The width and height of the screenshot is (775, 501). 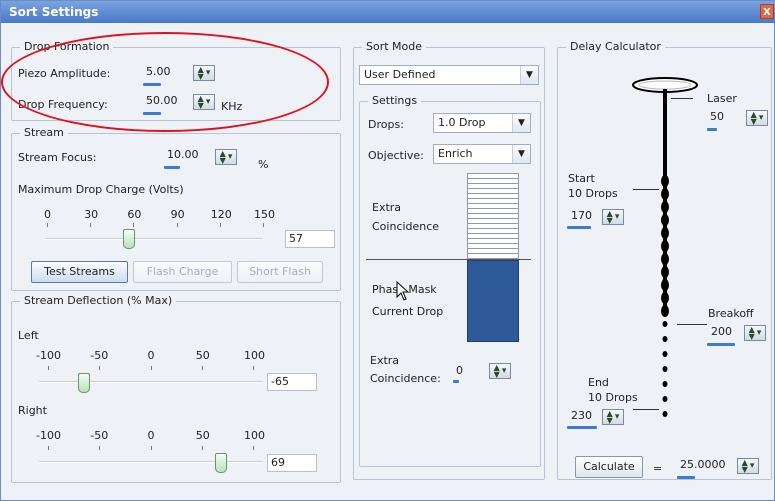 What do you see at coordinates (151, 435) in the screenshot?
I see `tick-label: 0` at bounding box center [151, 435].